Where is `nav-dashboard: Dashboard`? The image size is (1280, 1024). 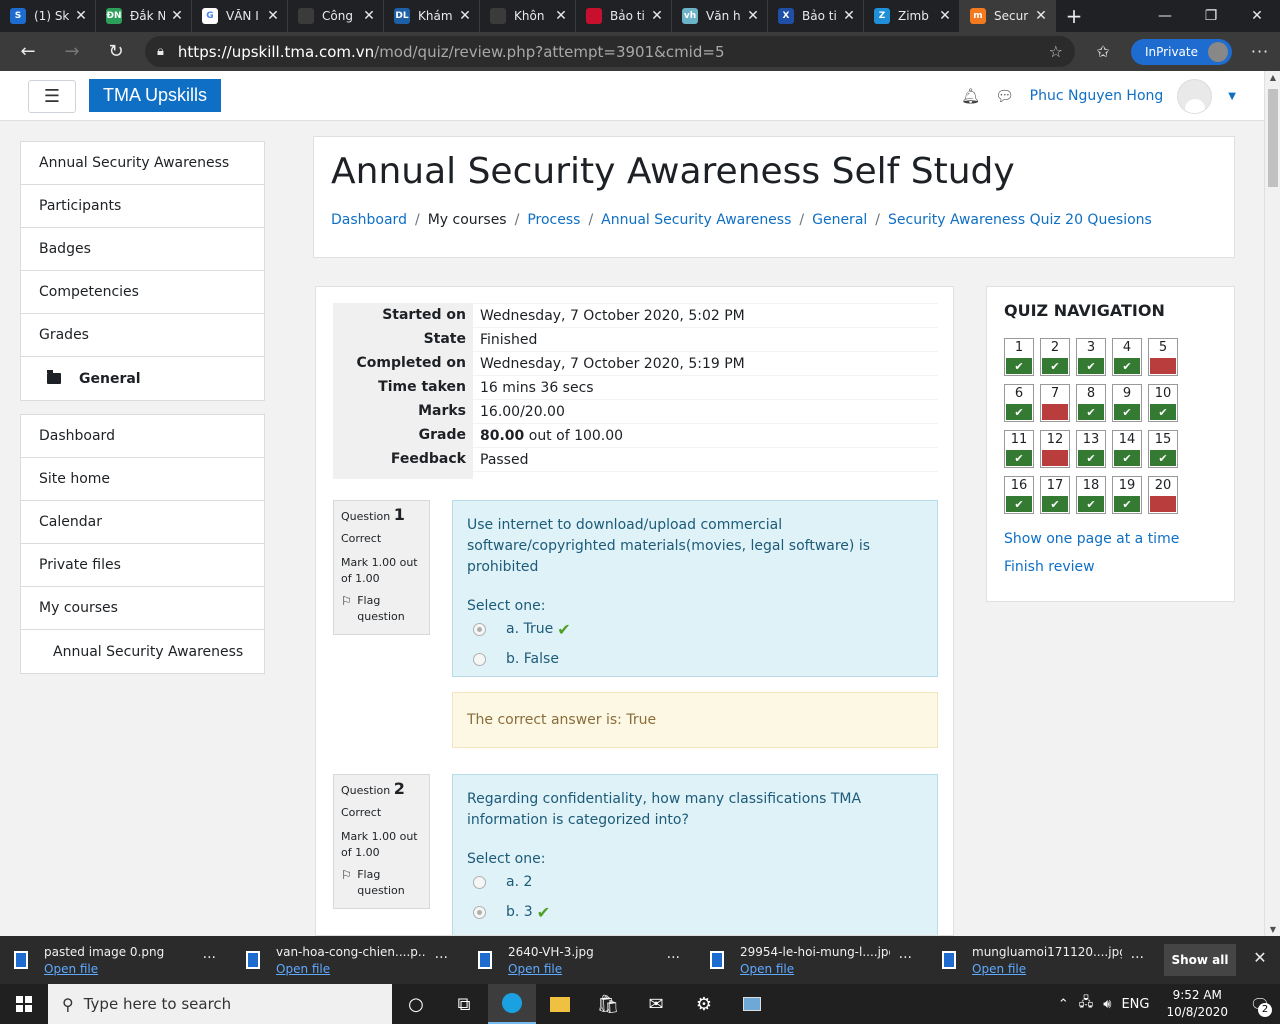 nav-dashboard: Dashboard is located at coordinates (142, 436).